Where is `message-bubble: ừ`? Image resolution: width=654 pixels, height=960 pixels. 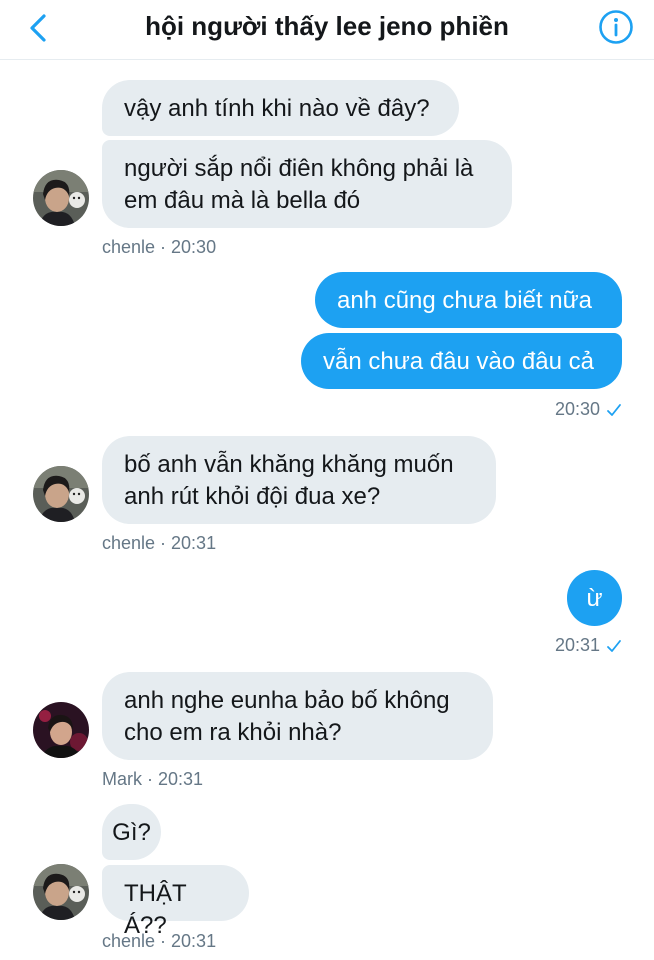 message-bubble: ừ is located at coordinates (594, 598).